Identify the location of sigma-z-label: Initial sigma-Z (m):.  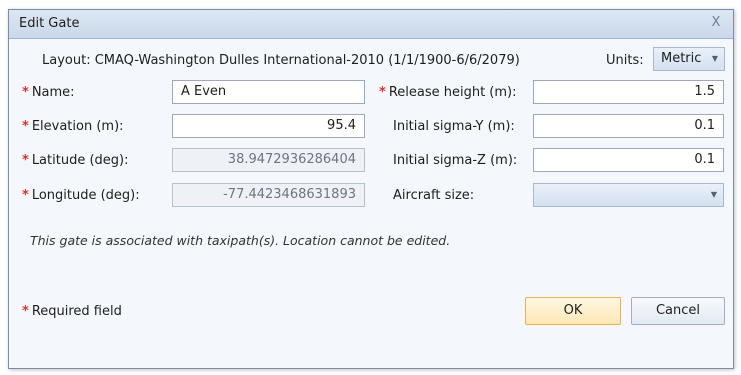
(455, 160).